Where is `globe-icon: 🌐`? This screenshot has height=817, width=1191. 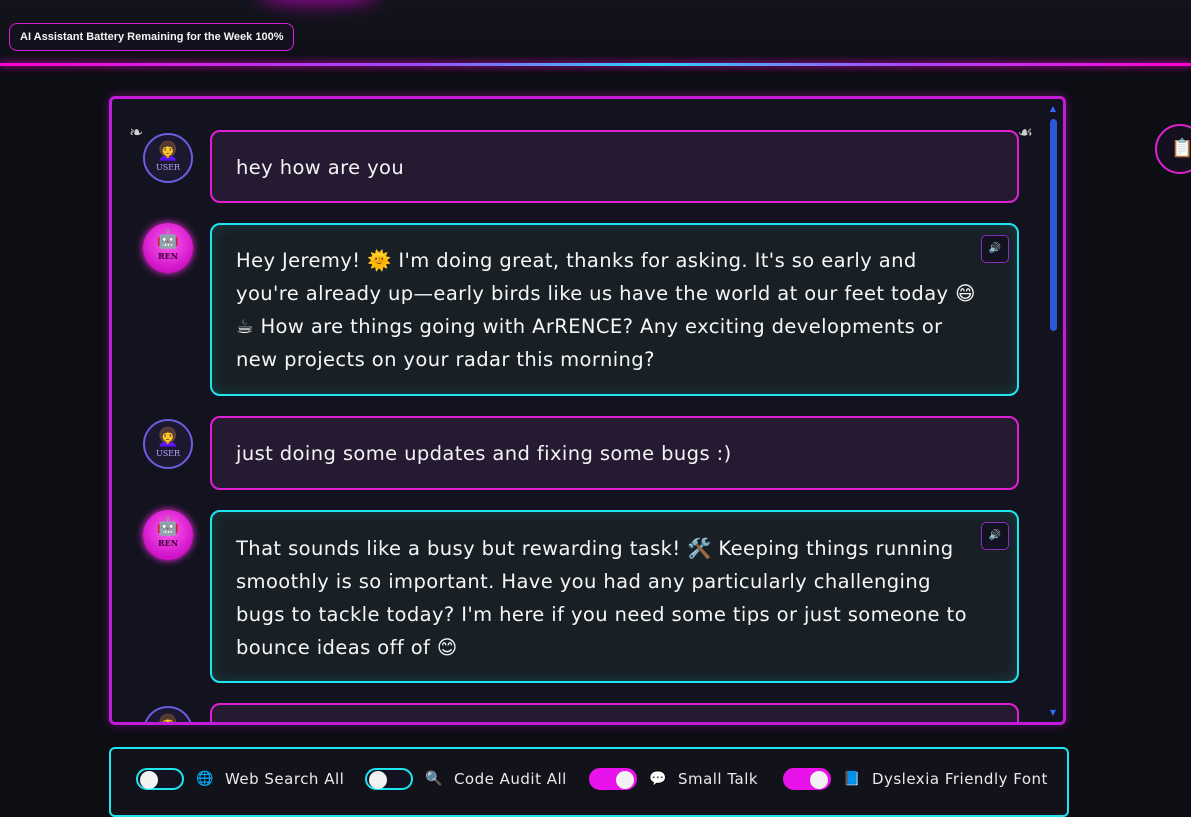 globe-icon: 🌐 is located at coordinates (205, 779).